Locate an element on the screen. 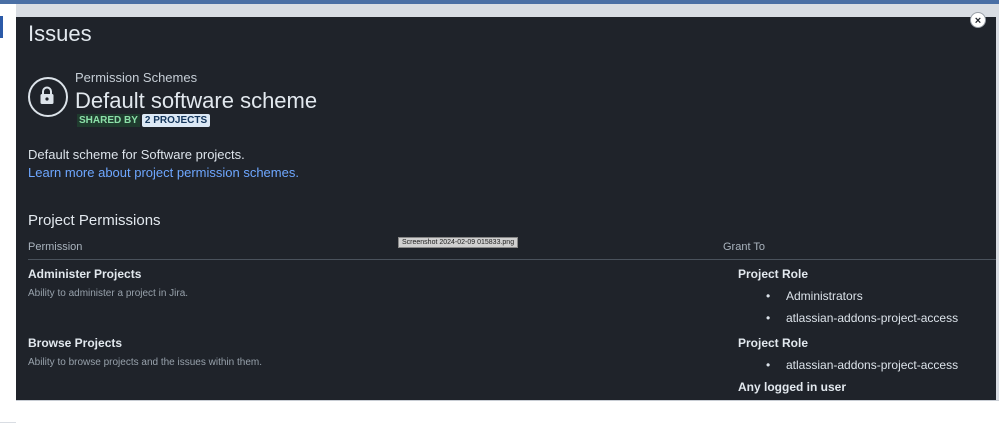 This screenshot has width=999, height=423. grant-item-label: Administrators is located at coordinates (824, 296).